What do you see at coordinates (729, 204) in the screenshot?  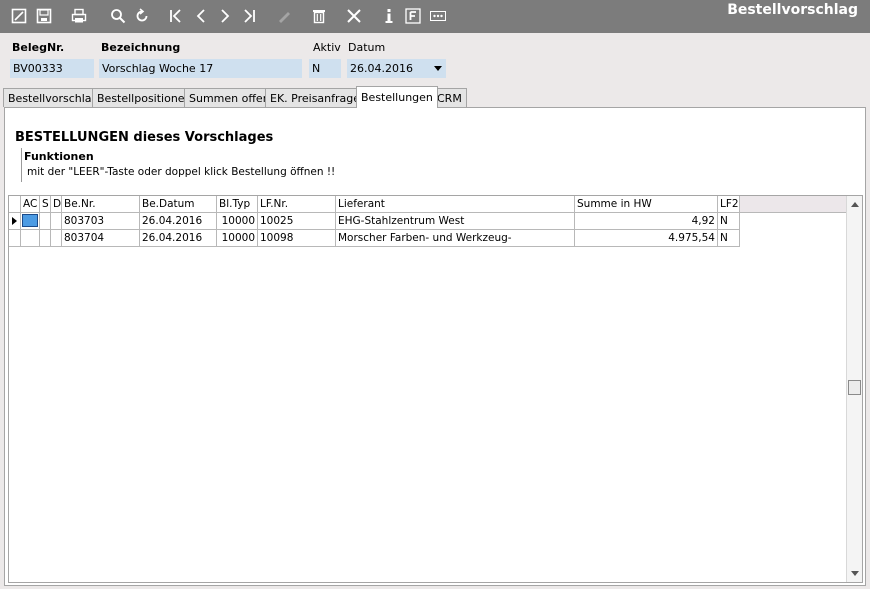 I see `column-header-lf2: LF2` at bounding box center [729, 204].